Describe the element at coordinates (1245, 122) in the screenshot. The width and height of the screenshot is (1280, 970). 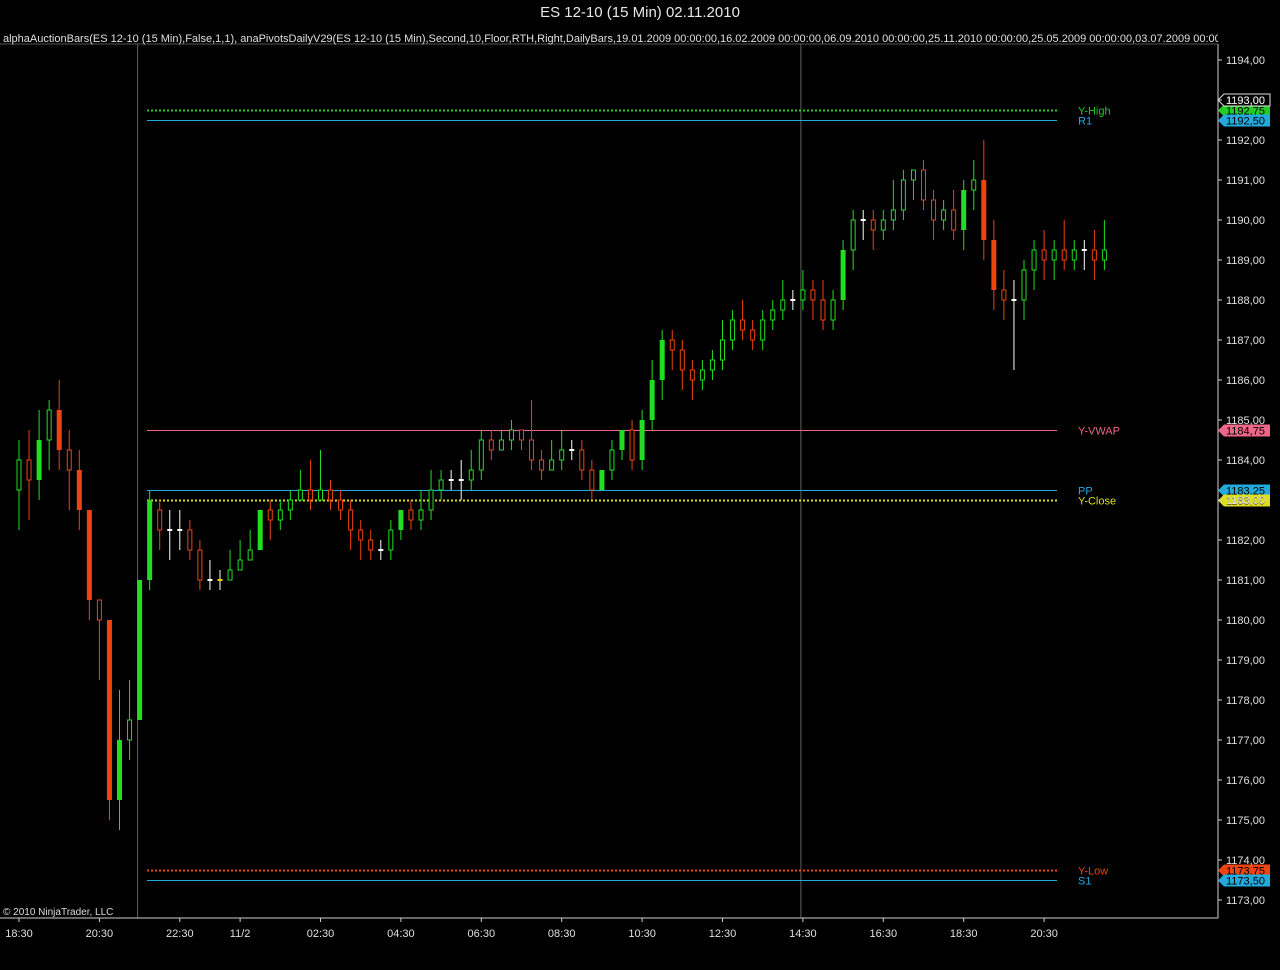
I see `price-tag-label: 1192,50` at that location.